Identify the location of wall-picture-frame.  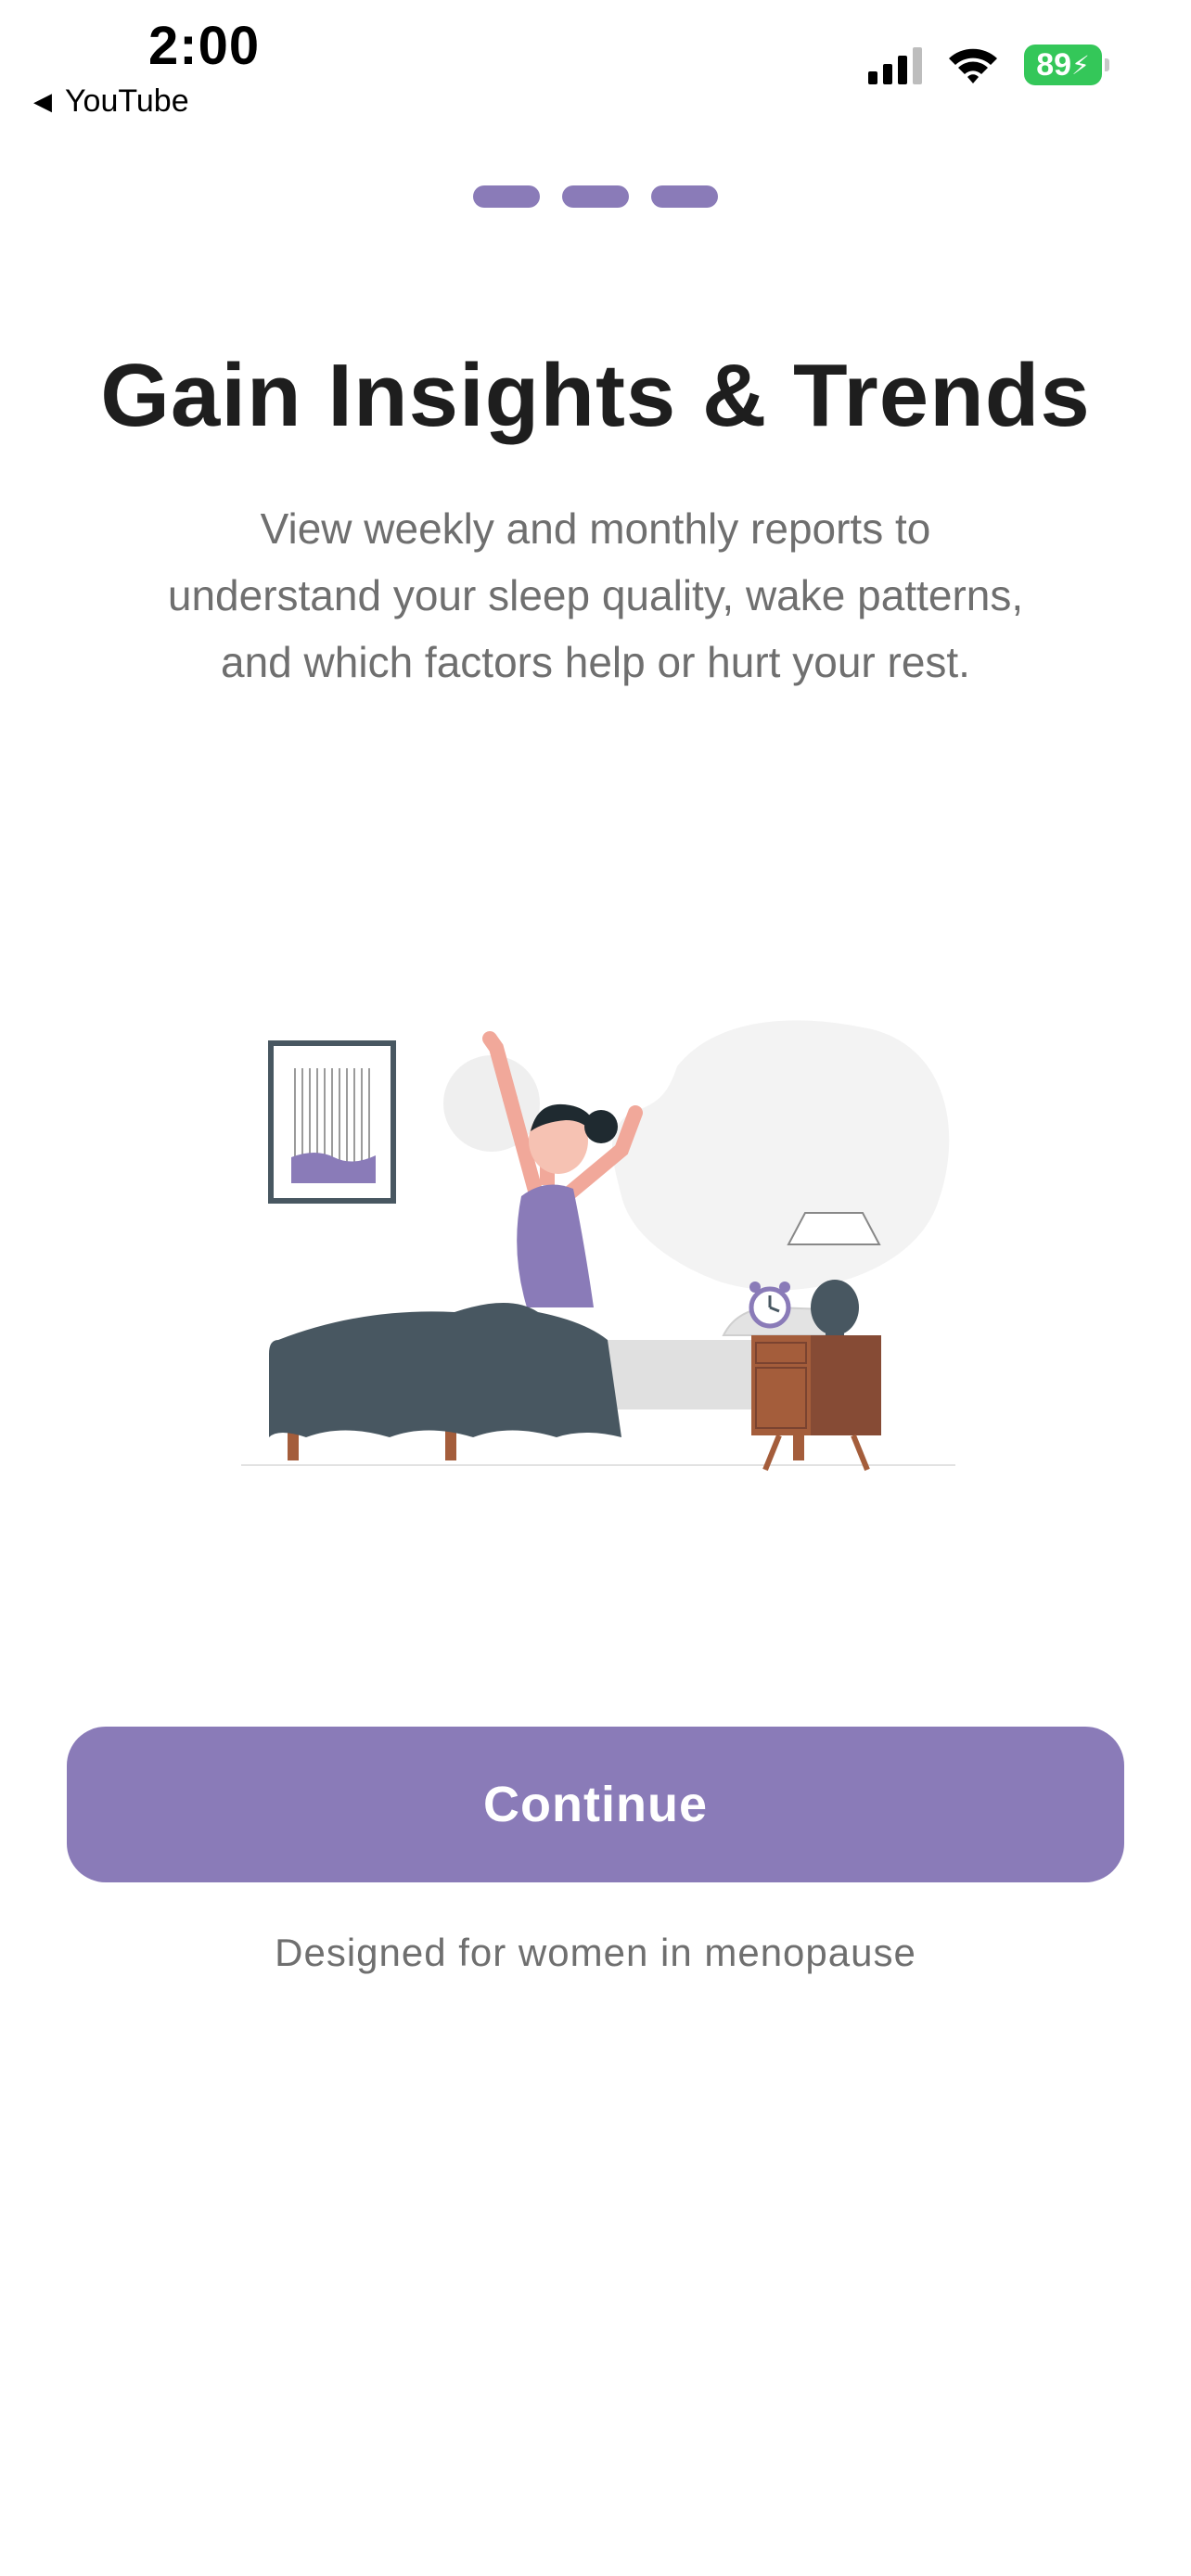
(332, 1122).